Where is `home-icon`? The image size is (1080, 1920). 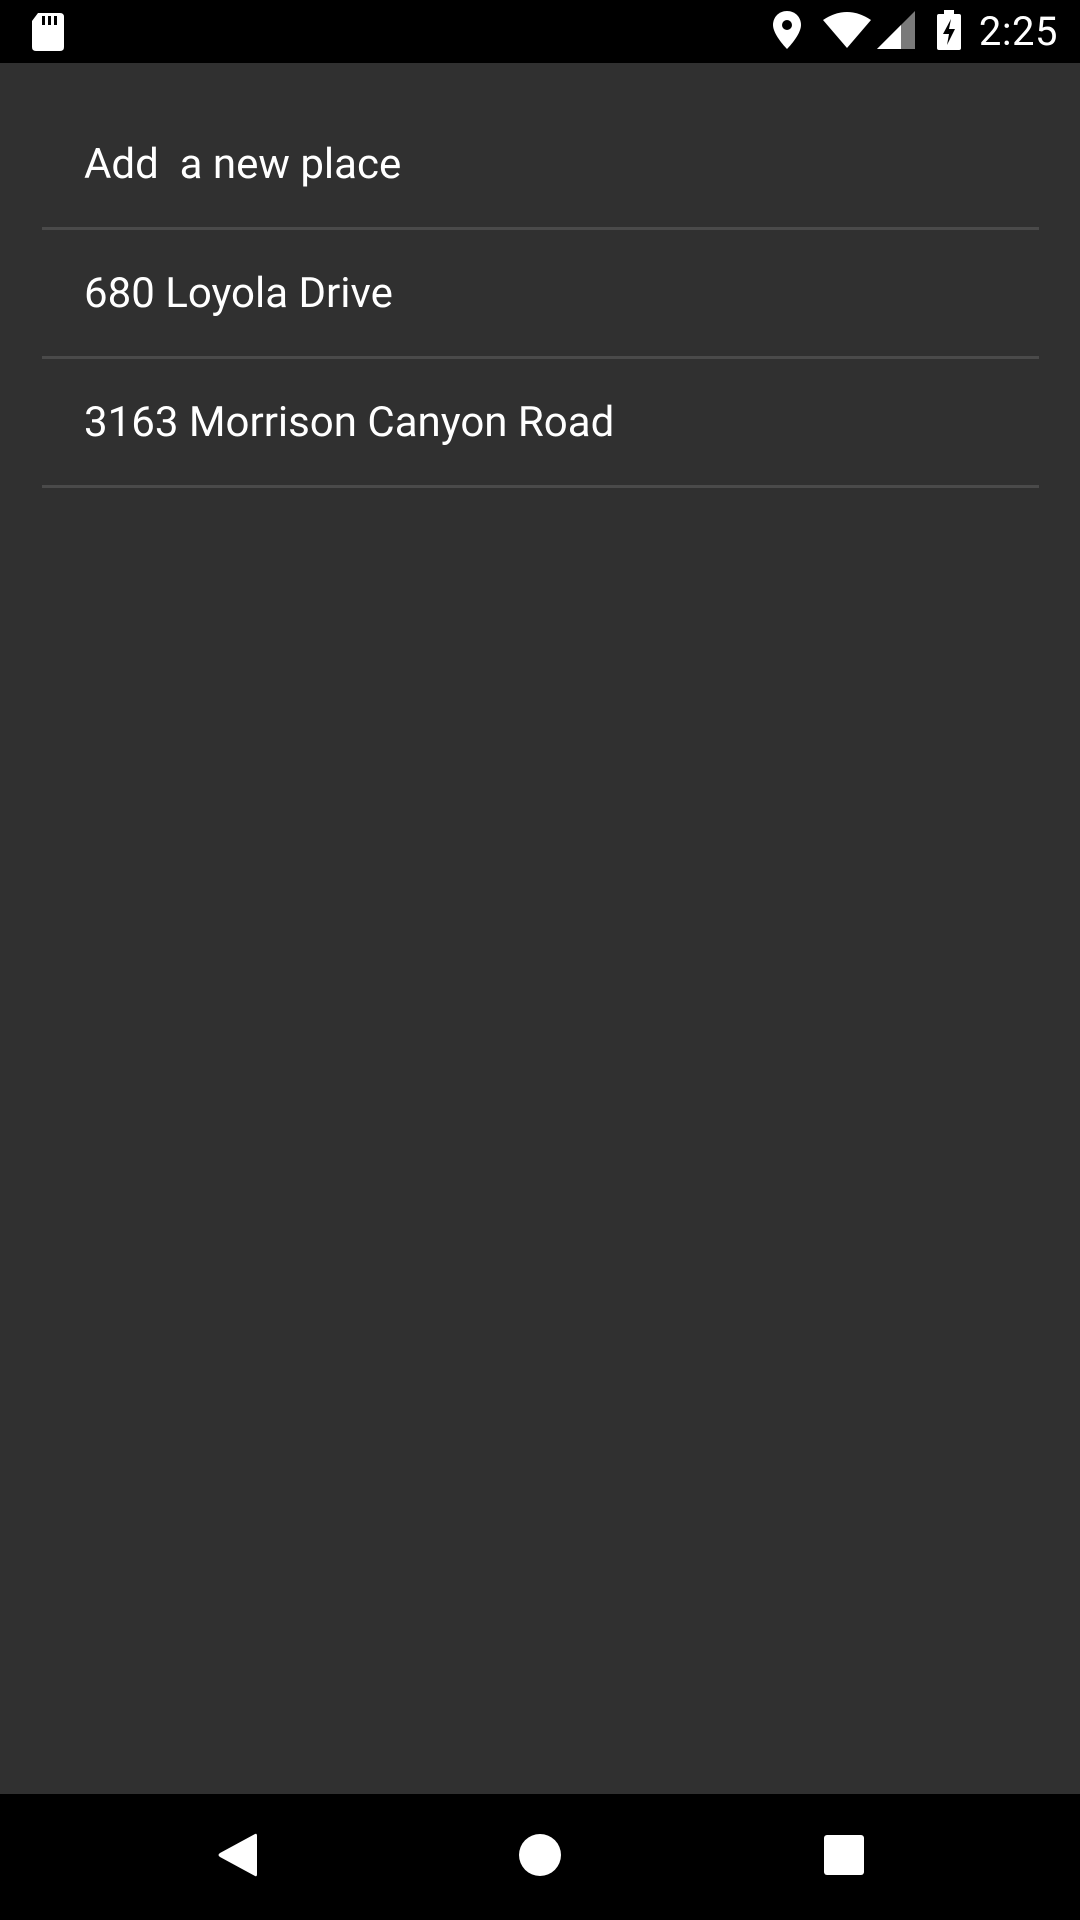
home-icon is located at coordinates (540, 1857).